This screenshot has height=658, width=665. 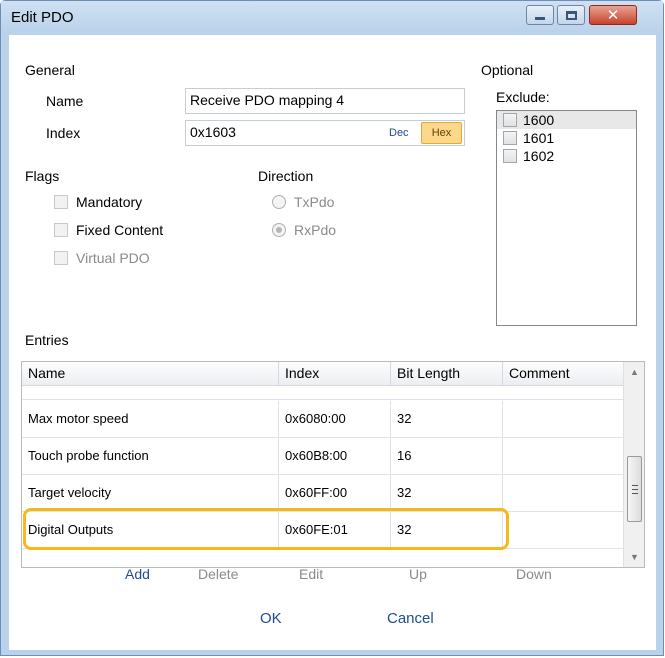 I want to click on table-row: Max motor speed 0x6080:00 32, so click(x=322, y=419).